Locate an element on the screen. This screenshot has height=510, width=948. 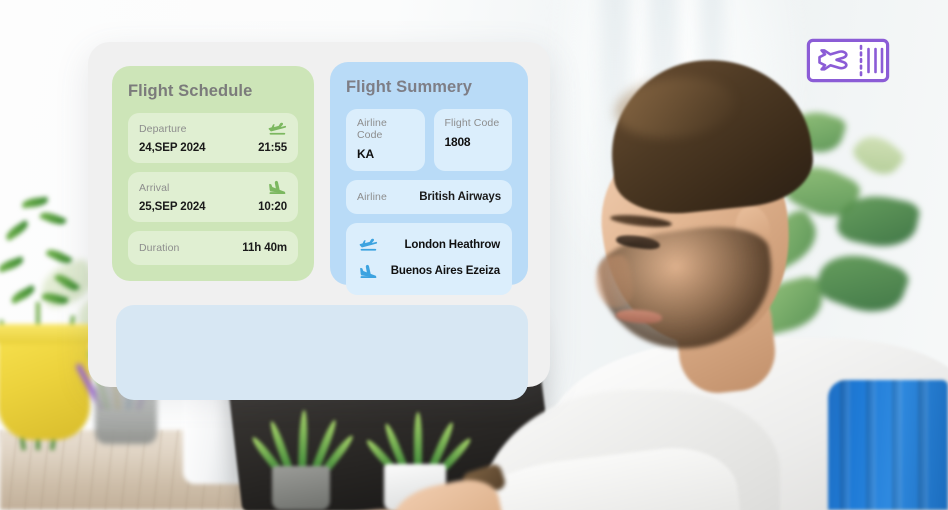
arrival-time: 10:20 is located at coordinates (272, 207).